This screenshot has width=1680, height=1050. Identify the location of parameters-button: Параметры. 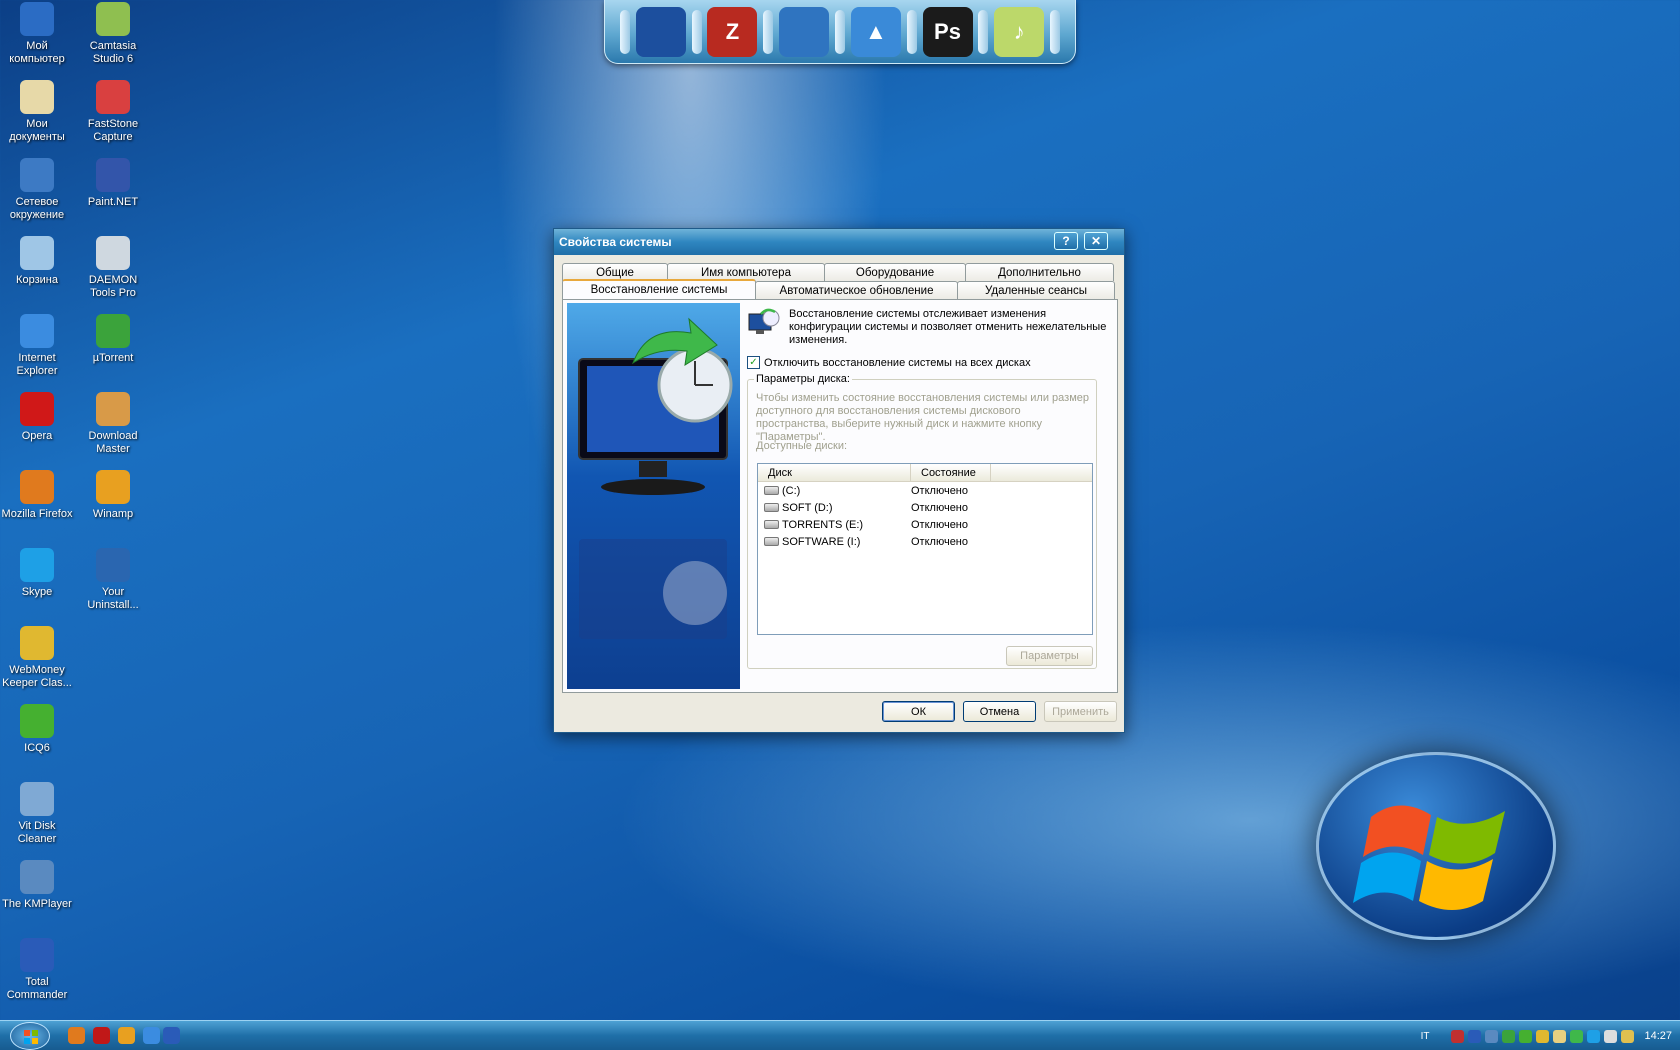
(1049, 656).